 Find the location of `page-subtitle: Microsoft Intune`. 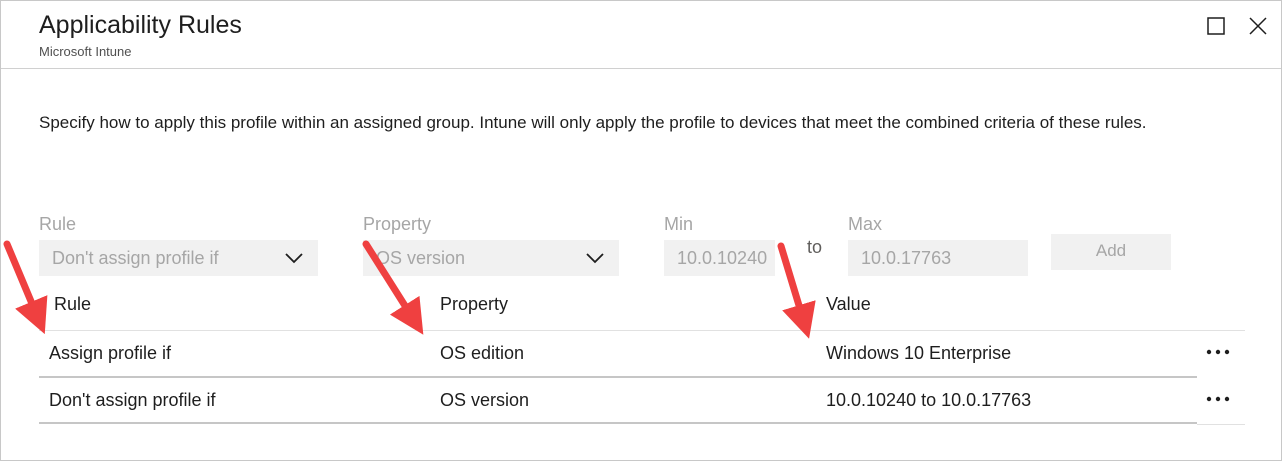

page-subtitle: Microsoft Intune is located at coordinates (85, 51).